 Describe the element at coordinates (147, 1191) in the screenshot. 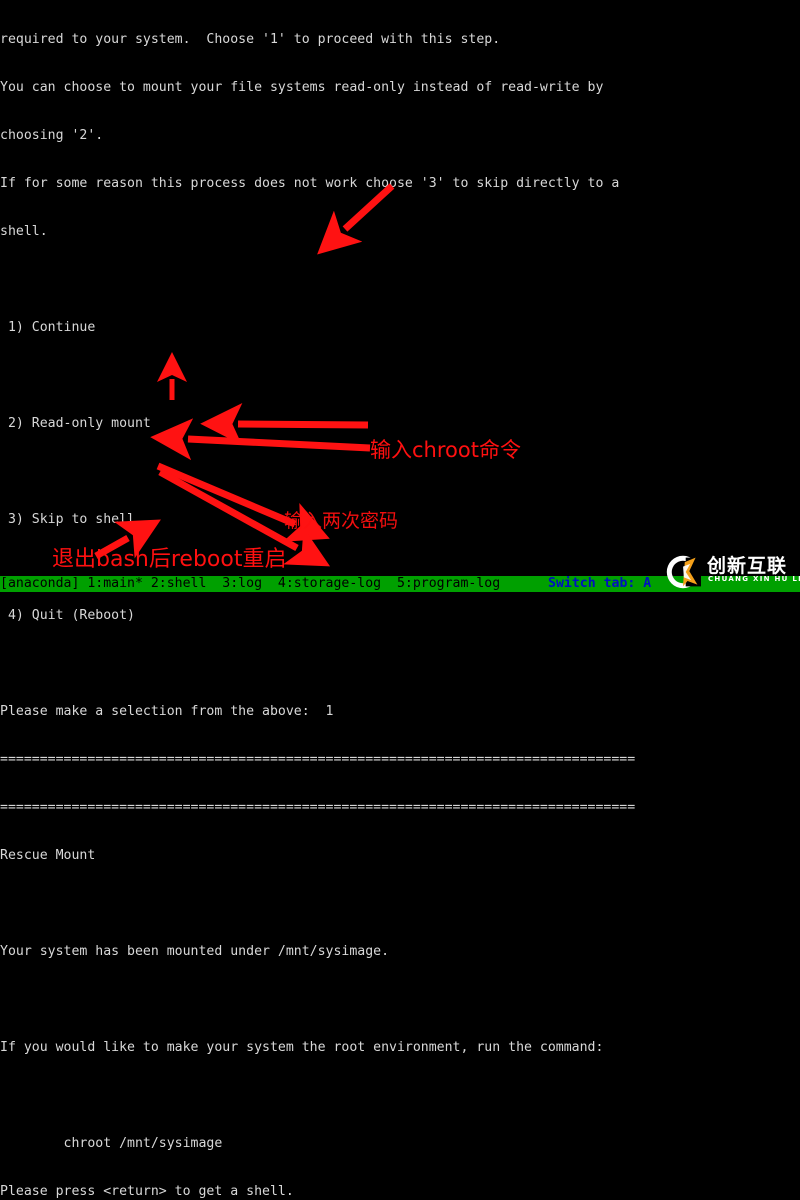

I see `terminal-line: Please press <return> to get a shell.` at that location.